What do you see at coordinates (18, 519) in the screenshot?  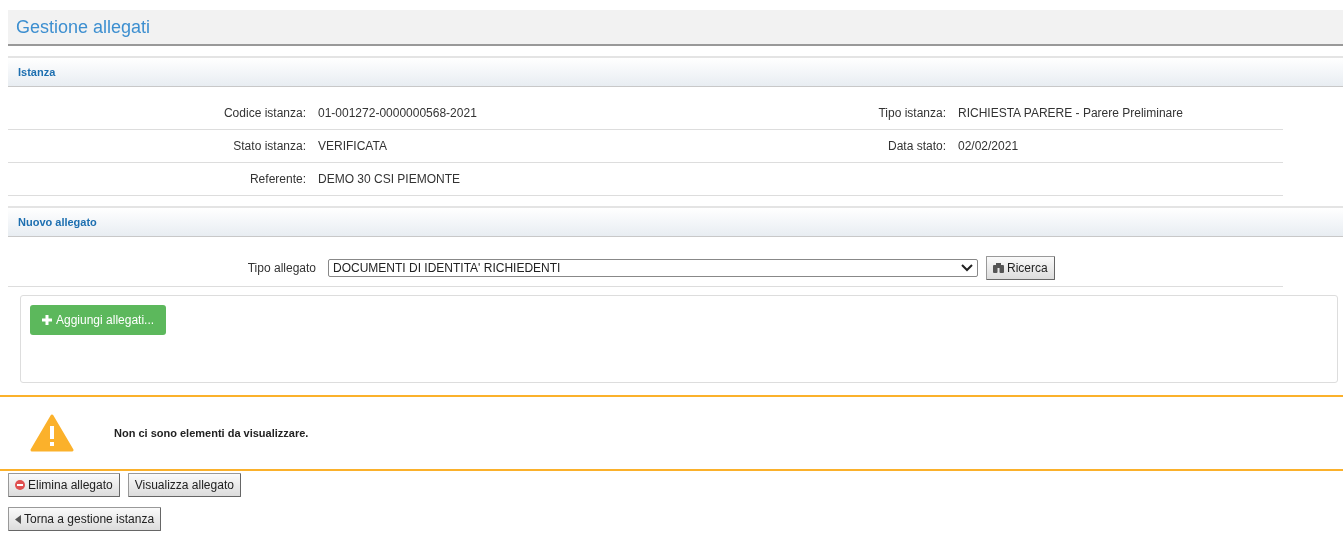 I see `left-triangle-icon` at bounding box center [18, 519].